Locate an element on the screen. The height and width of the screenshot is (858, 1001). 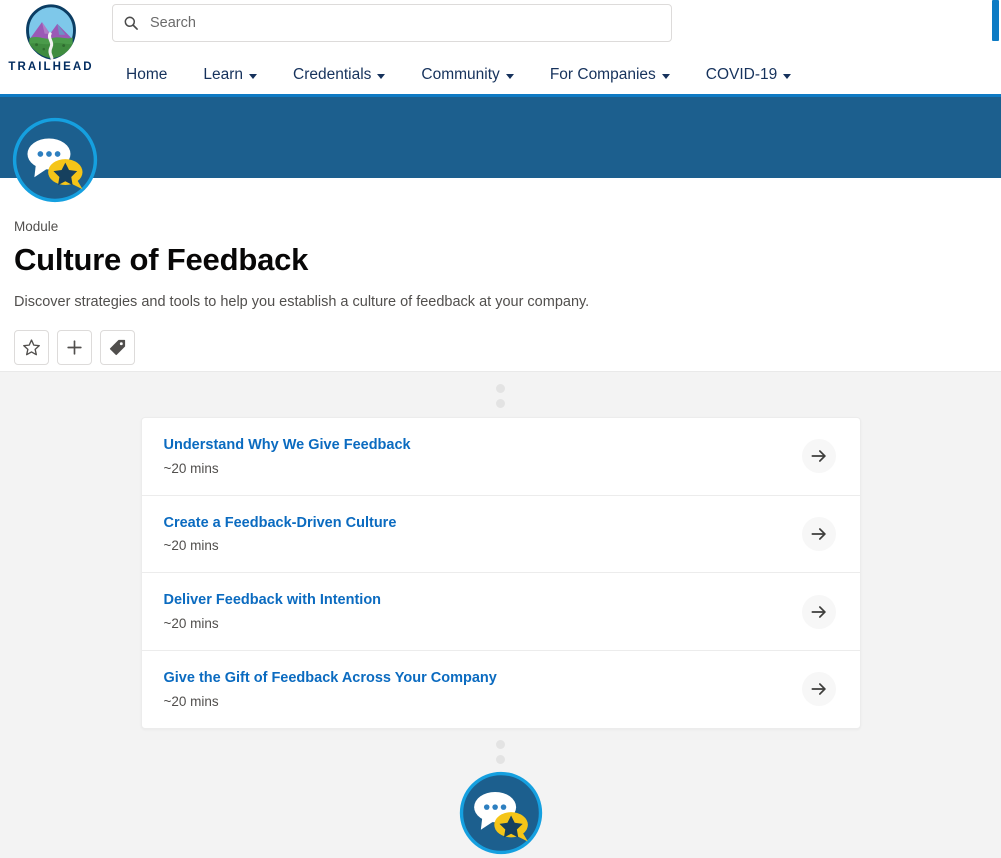
nav-item-label: For Companies is located at coordinates (602, 74).